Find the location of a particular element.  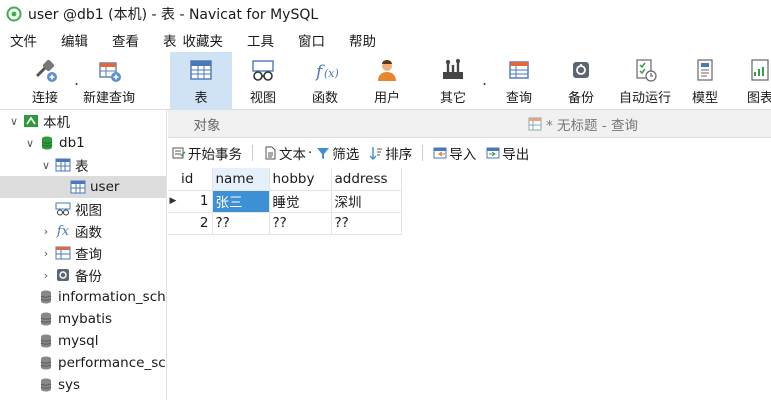

tab-query-untitled: * 无标题 - 查询 is located at coordinates (583, 124).